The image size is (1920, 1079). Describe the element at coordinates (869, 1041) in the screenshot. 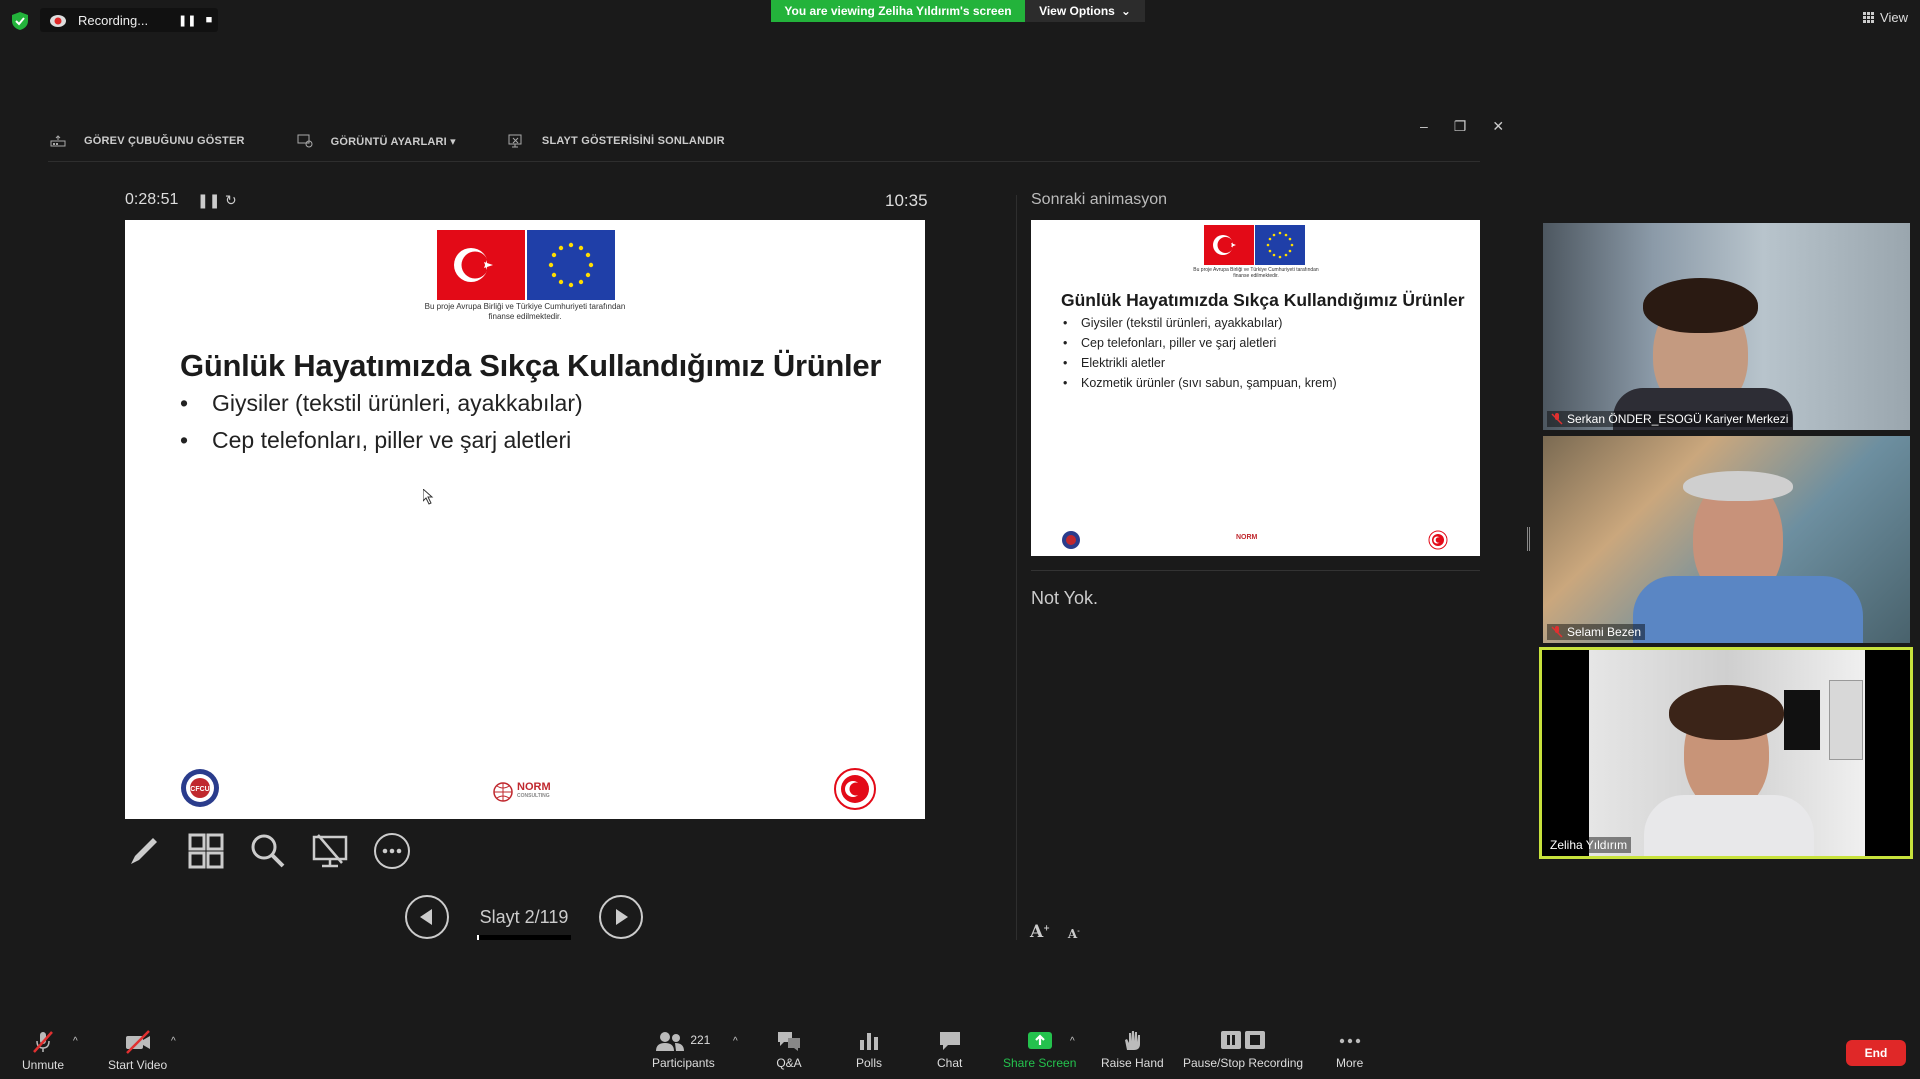

I see `polls-icon` at that location.